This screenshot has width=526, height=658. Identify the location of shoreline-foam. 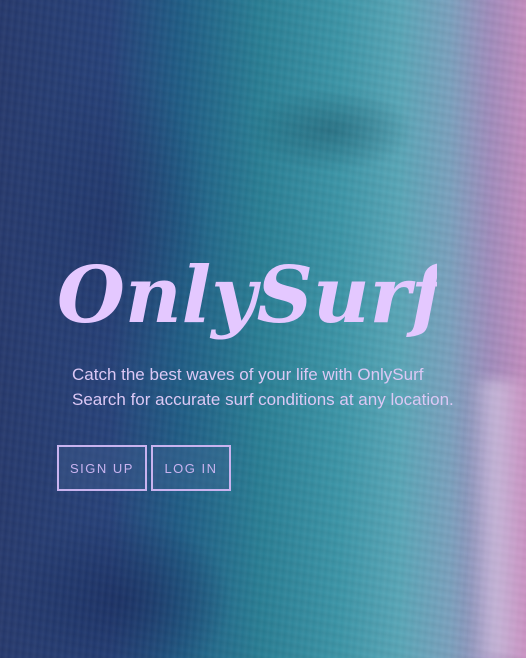
(498, 519).